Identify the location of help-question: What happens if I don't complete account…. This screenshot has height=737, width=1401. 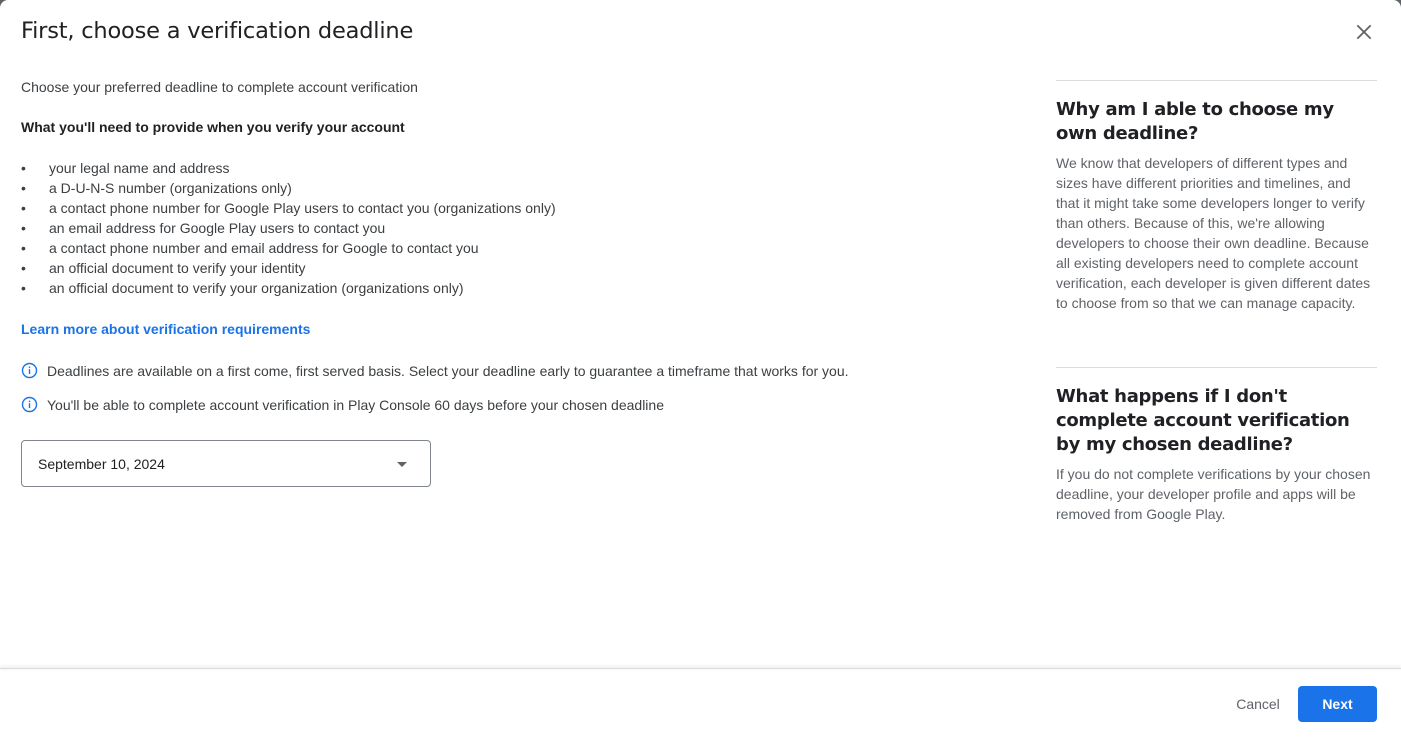
(1203, 420).